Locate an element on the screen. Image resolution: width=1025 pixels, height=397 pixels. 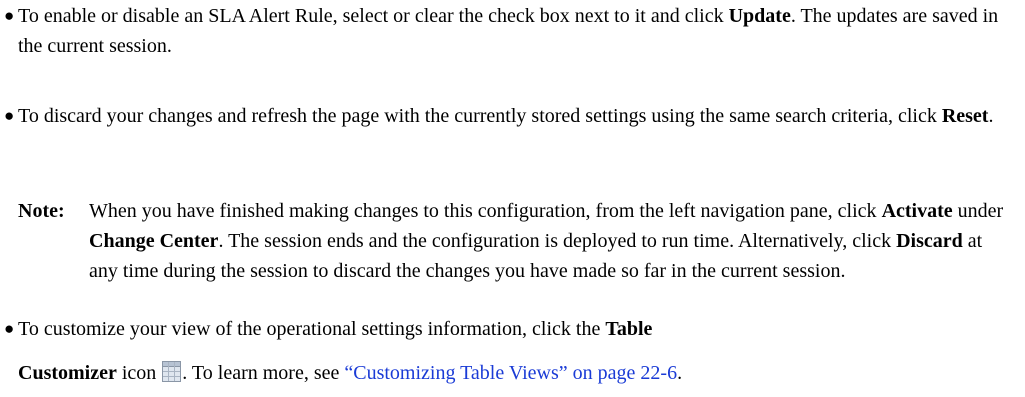
activate-term: Activate is located at coordinates (917, 211).